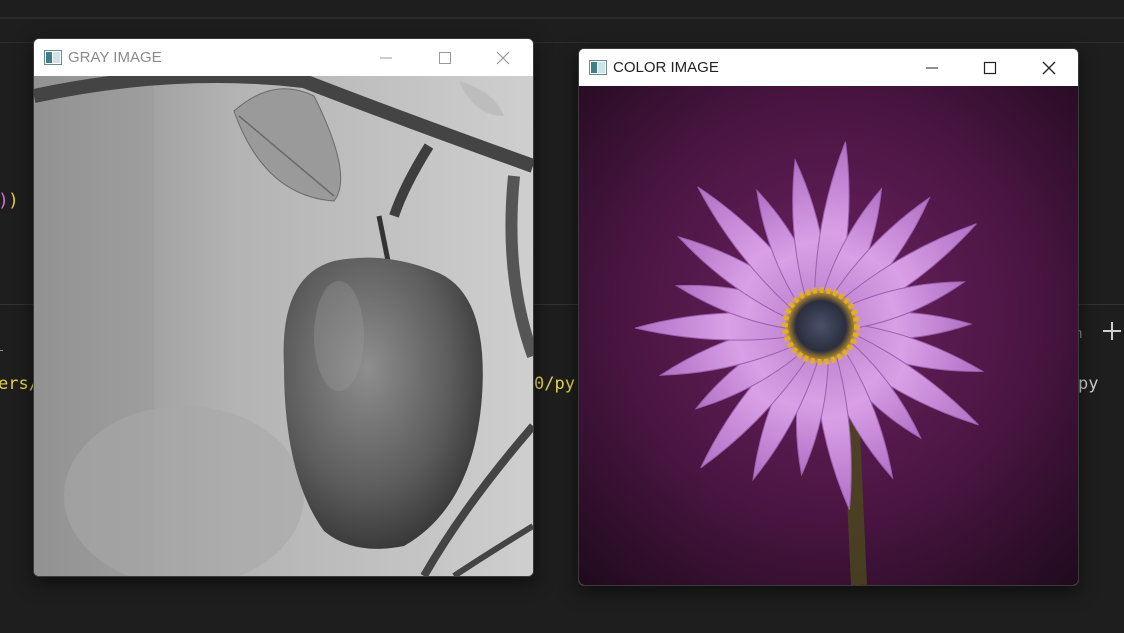 The image size is (1124, 633). Describe the element at coordinates (13, 200) in the screenshot. I see `code-fragment-2: )` at that location.